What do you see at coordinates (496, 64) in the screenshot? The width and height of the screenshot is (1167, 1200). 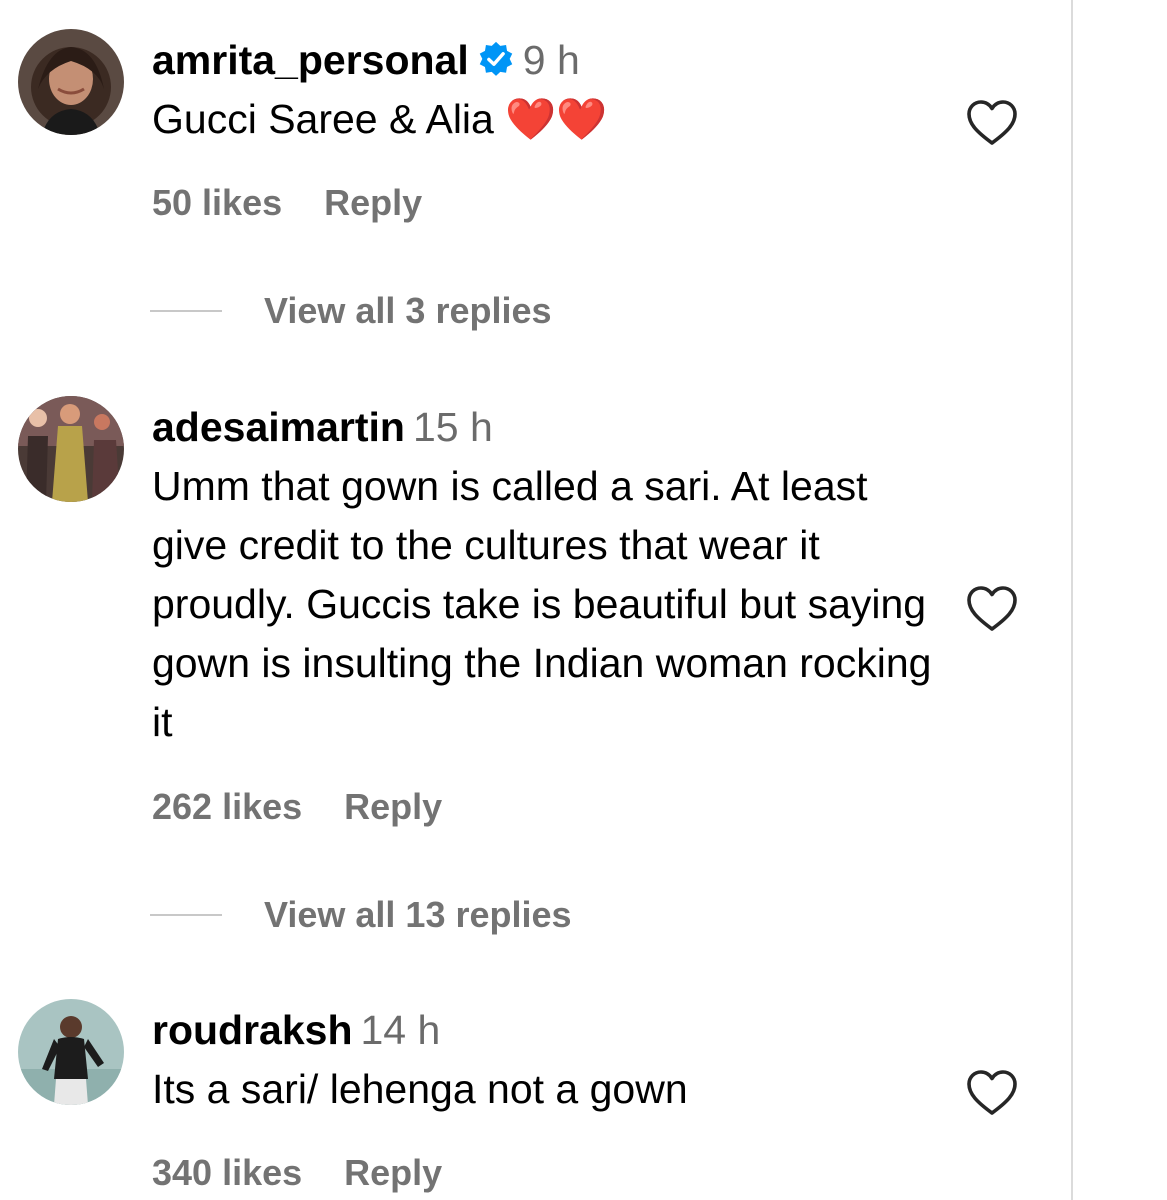 I see `verified-badge-icon` at bounding box center [496, 64].